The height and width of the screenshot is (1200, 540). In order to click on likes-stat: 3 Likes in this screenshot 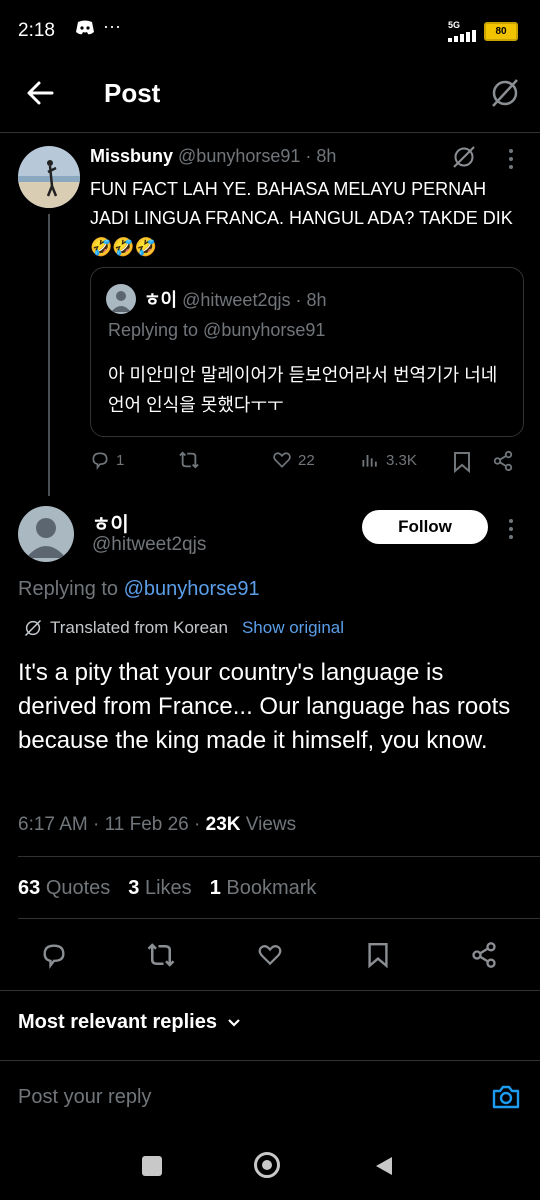, I will do `click(159, 888)`.